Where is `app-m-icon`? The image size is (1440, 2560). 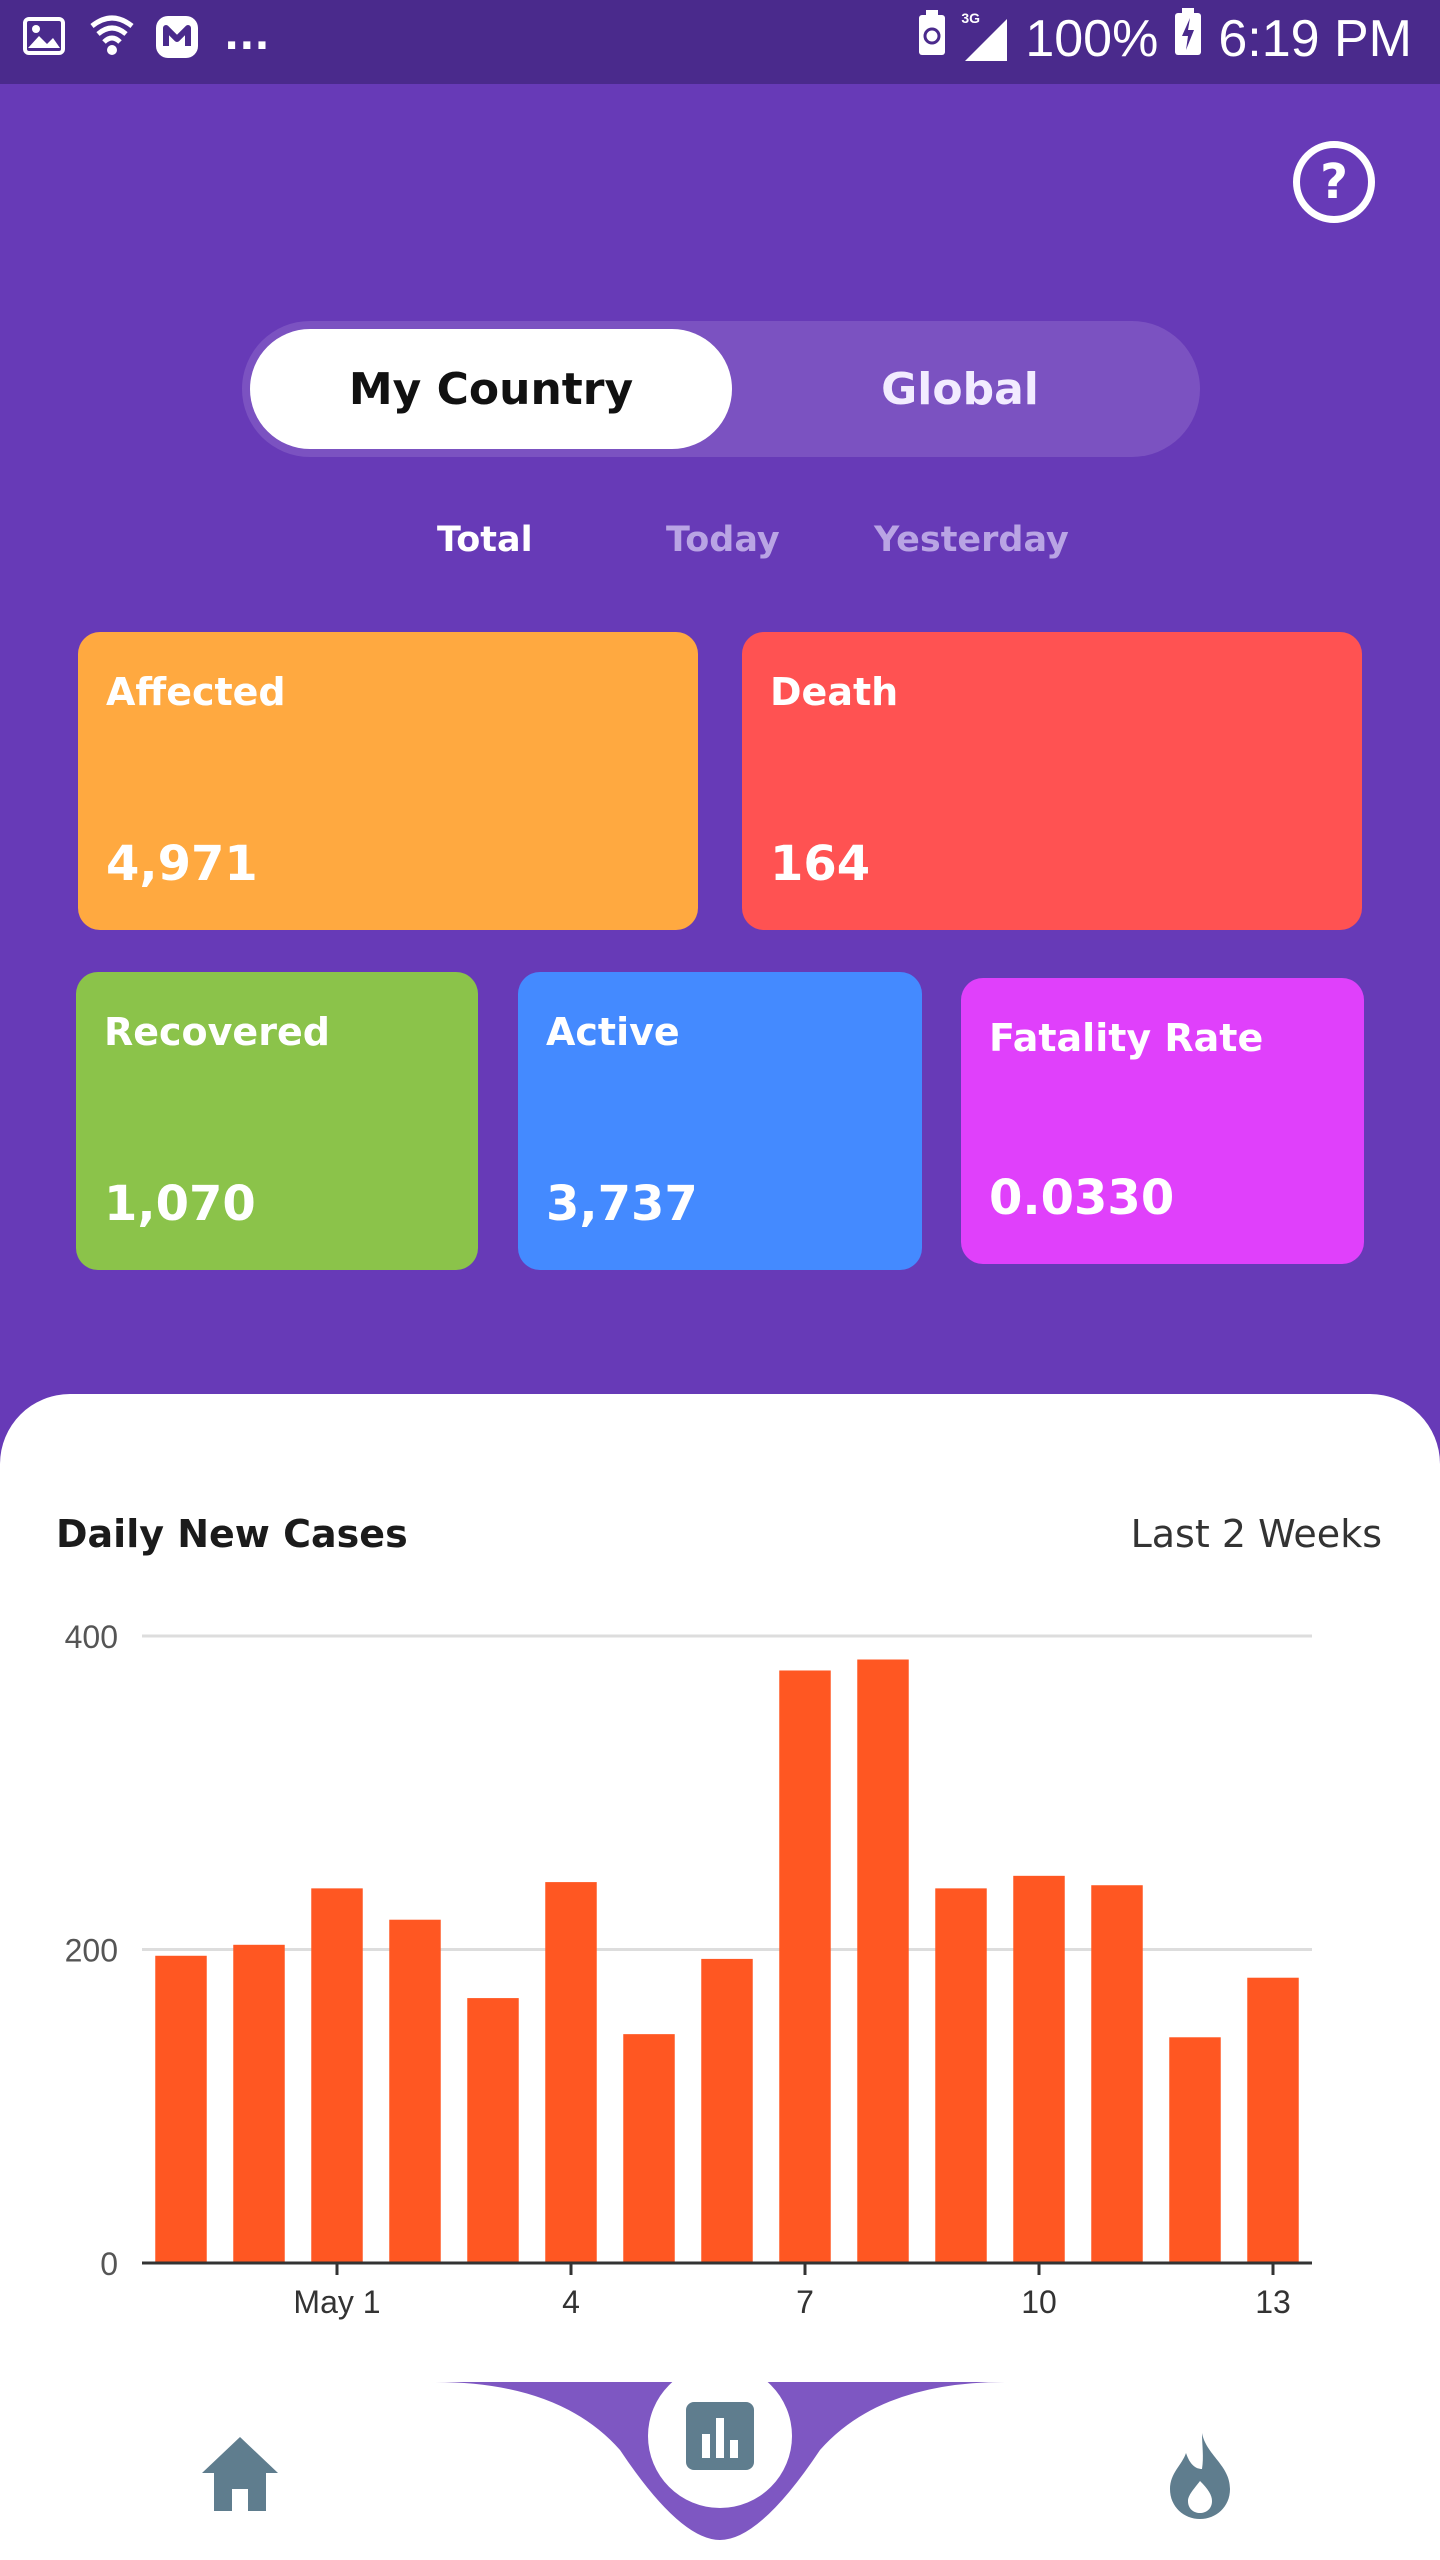
app-m-icon is located at coordinates (176, 36).